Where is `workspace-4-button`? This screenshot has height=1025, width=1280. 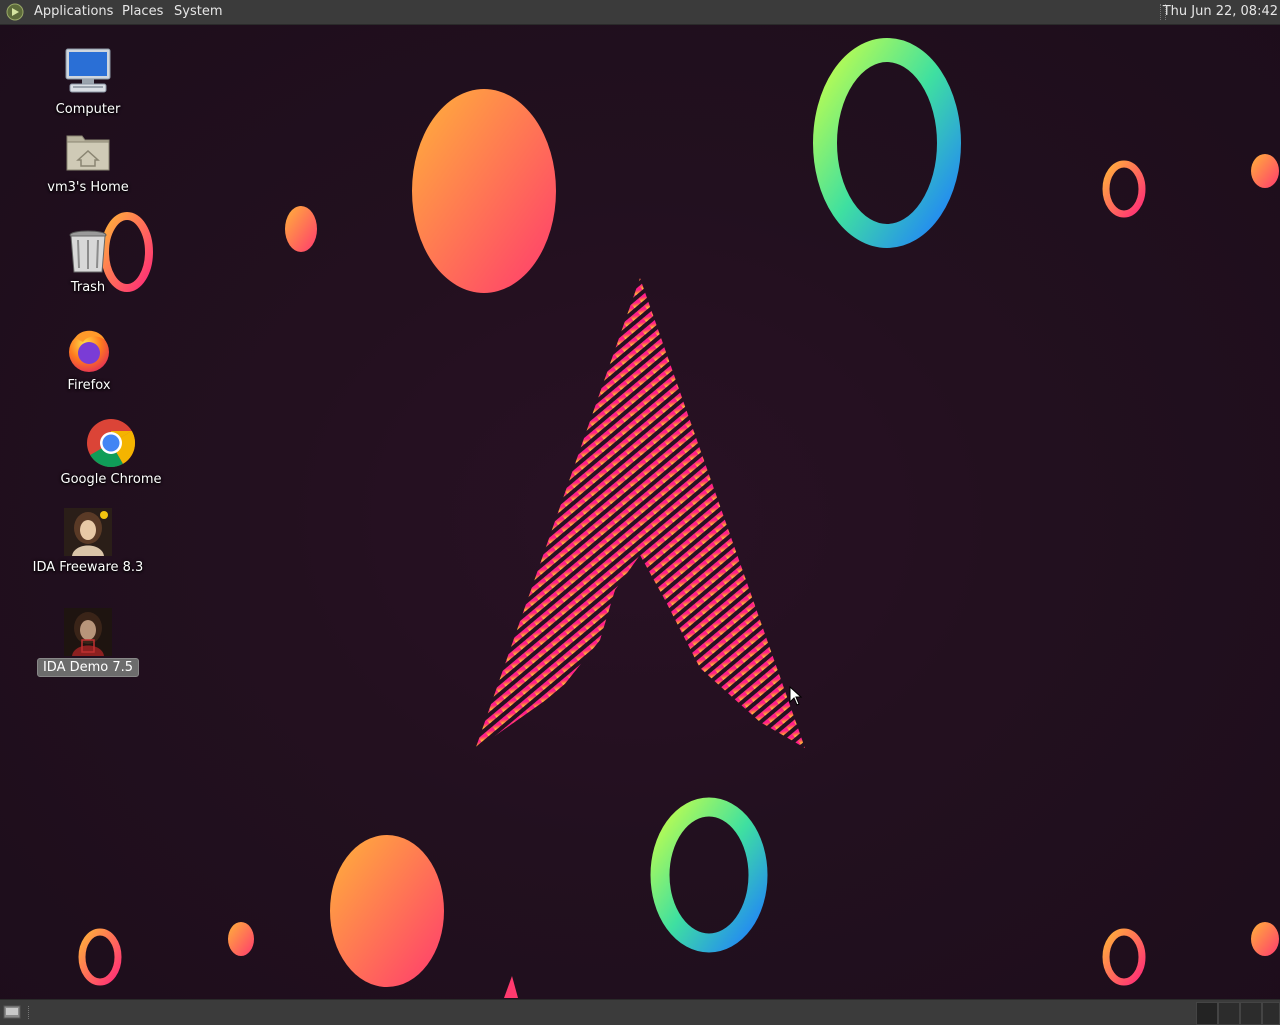
workspace-4-button is located at coordinates (1271, 1013).